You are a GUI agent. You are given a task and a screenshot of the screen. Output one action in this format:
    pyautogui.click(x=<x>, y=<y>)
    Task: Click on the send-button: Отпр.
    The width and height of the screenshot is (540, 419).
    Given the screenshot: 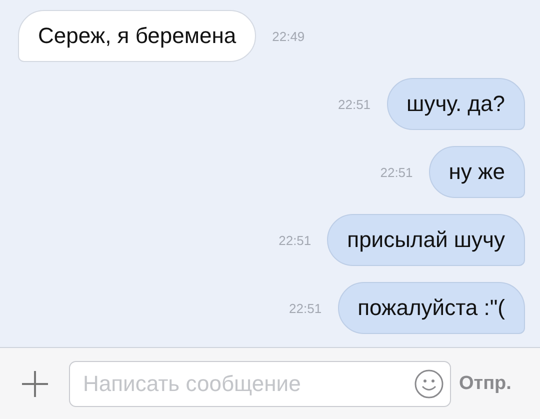 What is the action you would take?
    pyautogui.click(x=485, y=383)
    